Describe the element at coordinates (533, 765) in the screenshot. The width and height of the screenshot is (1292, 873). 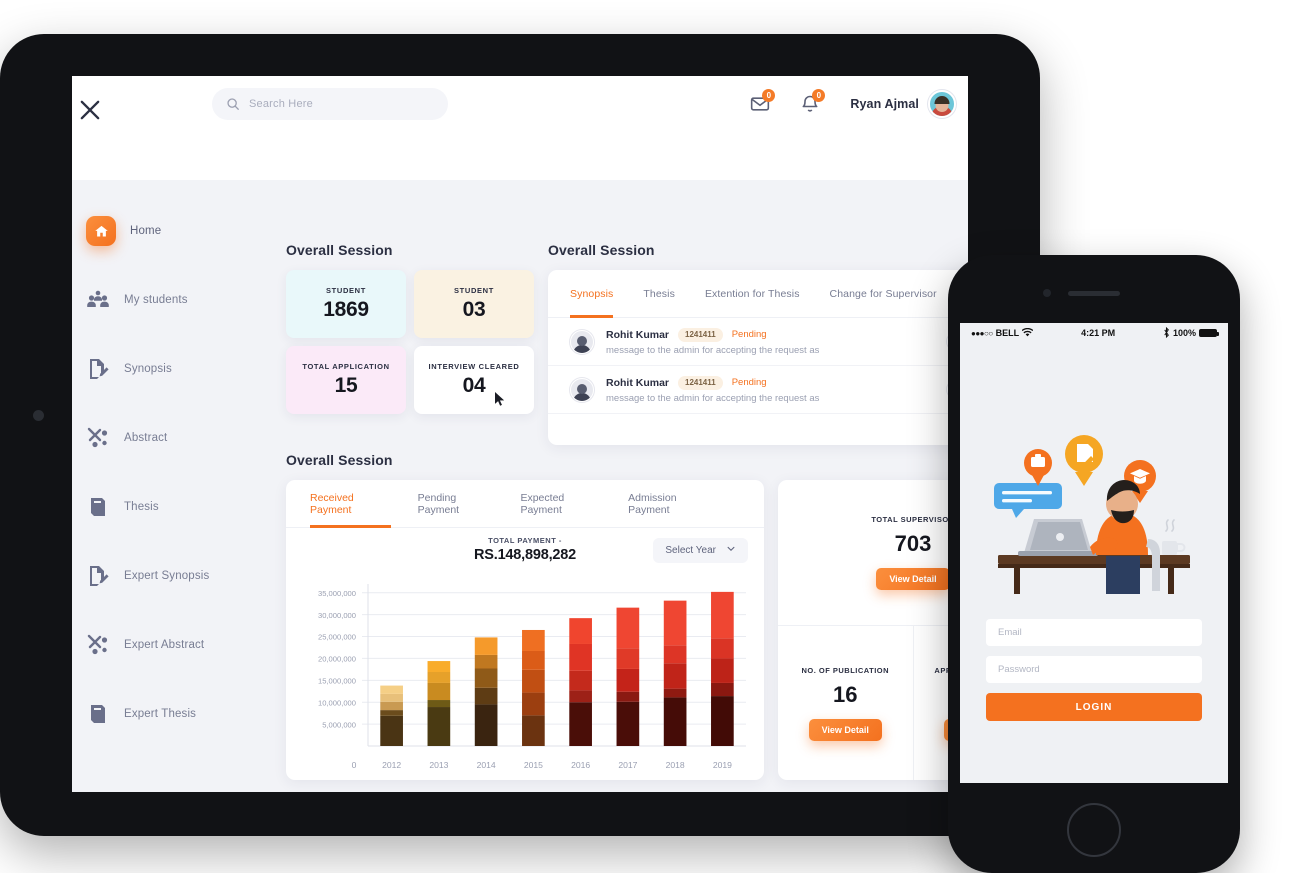
I see `svg-text: 2015` at that location.